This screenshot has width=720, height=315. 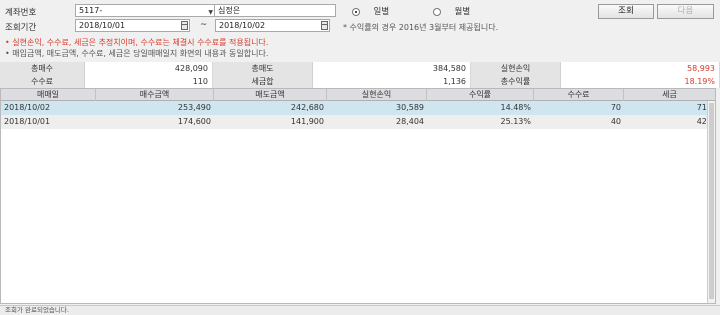 What do you see at coordinates (615, 107) in the screenshot?
I see `fee-cell: 70` at bounding box center [615, 107].